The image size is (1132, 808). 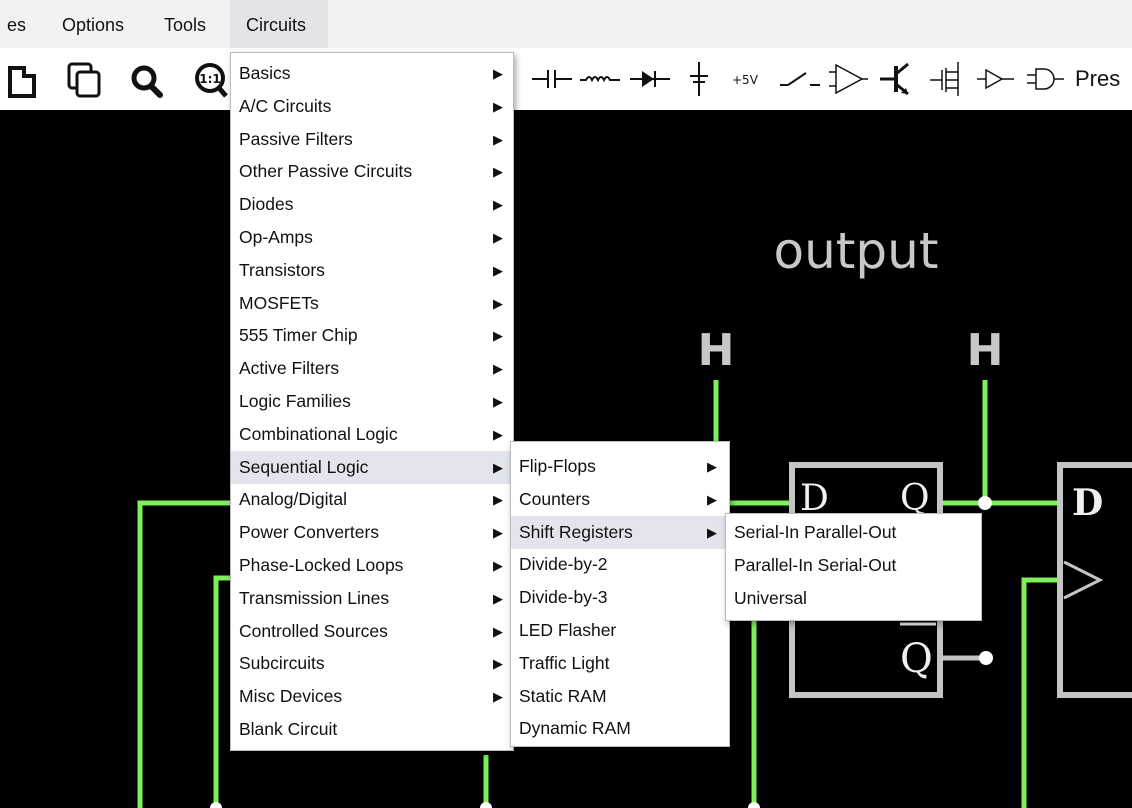 I want to click on menu-item-label: Other Passive Circuits, so click(x=326, y=171).